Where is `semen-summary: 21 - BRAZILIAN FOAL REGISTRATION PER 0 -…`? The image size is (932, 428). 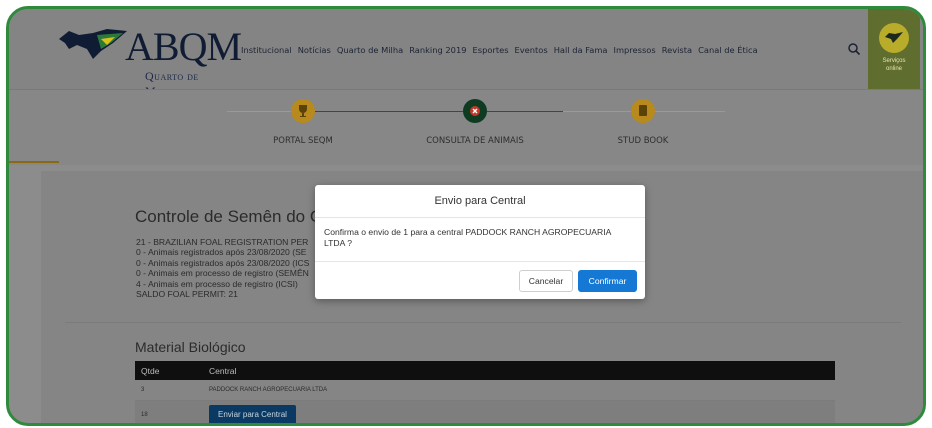 semen-summary: 21 - BRAZILIAN FOAL REGISTRATION PER 0 -… is located at coordinates (222, 268).